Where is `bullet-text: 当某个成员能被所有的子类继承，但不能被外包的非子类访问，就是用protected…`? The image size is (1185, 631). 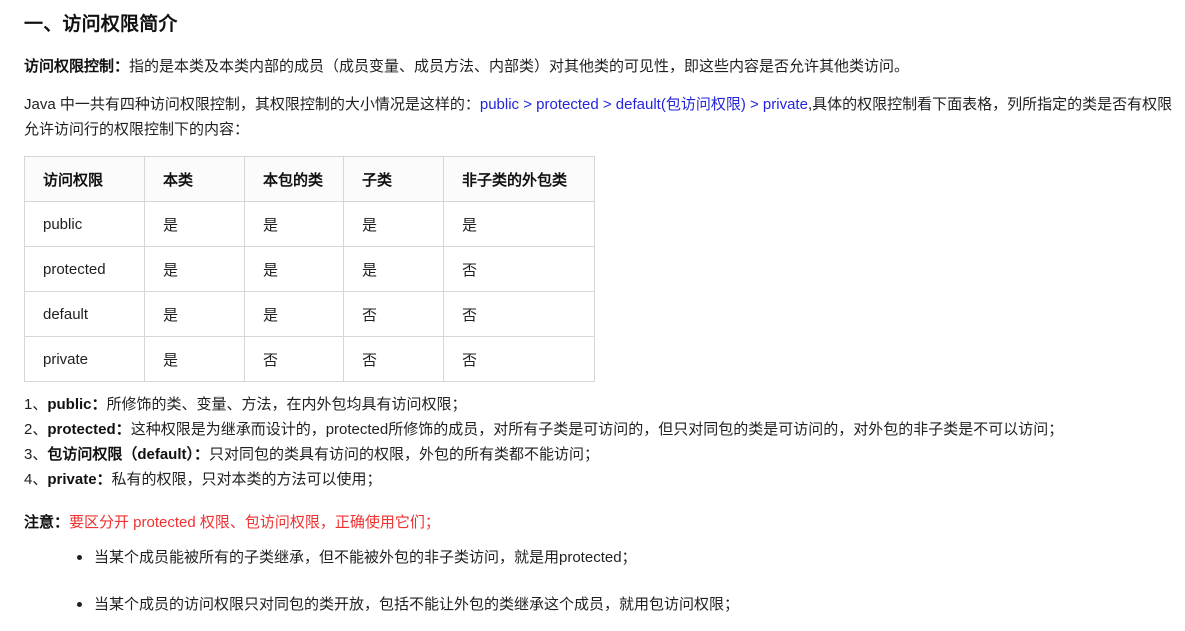
bullet-text: 当某个成员能被所有的子类继承，但不能被外包的非子类访问，就是用protected… is located at coordinates (365, 557).